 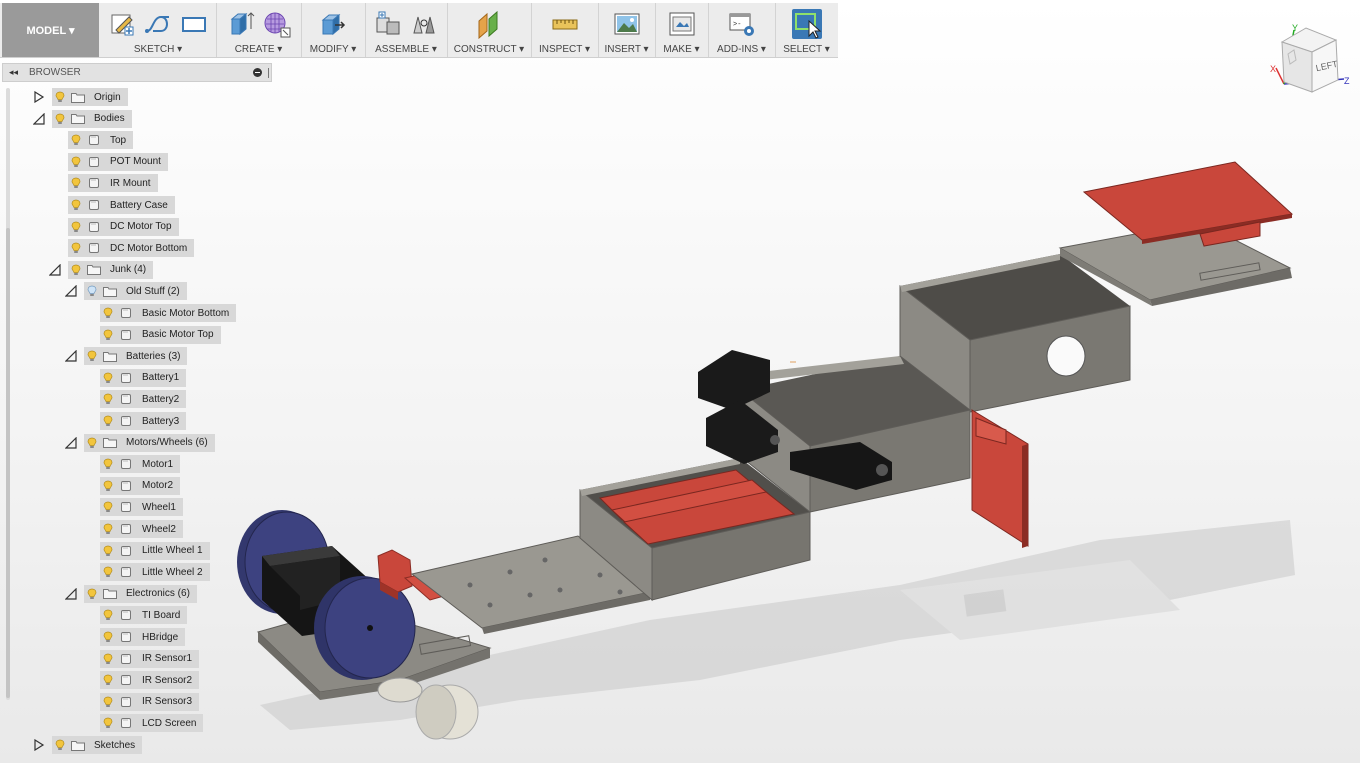 I want to click on joint-icon, so click(x=424, y=24).